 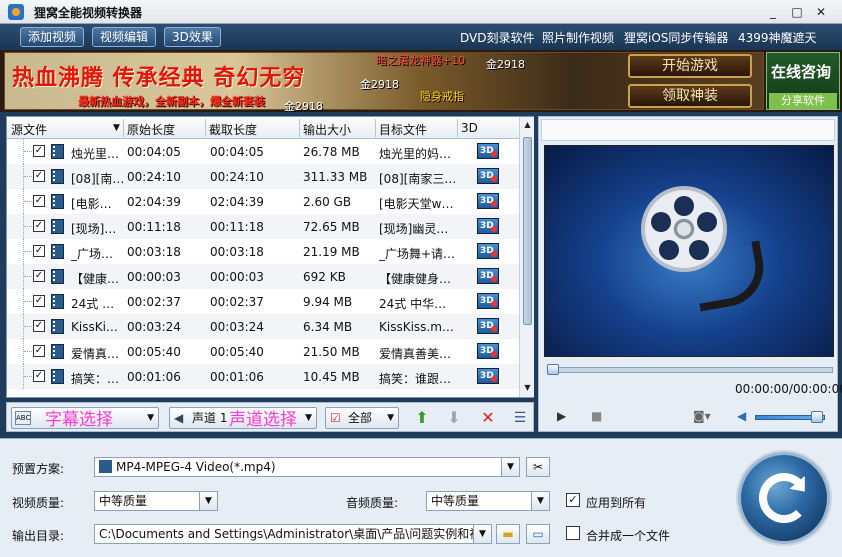 I want to click on file-list-scrollbar: ▲ ▼, so click(x=526, y=257).